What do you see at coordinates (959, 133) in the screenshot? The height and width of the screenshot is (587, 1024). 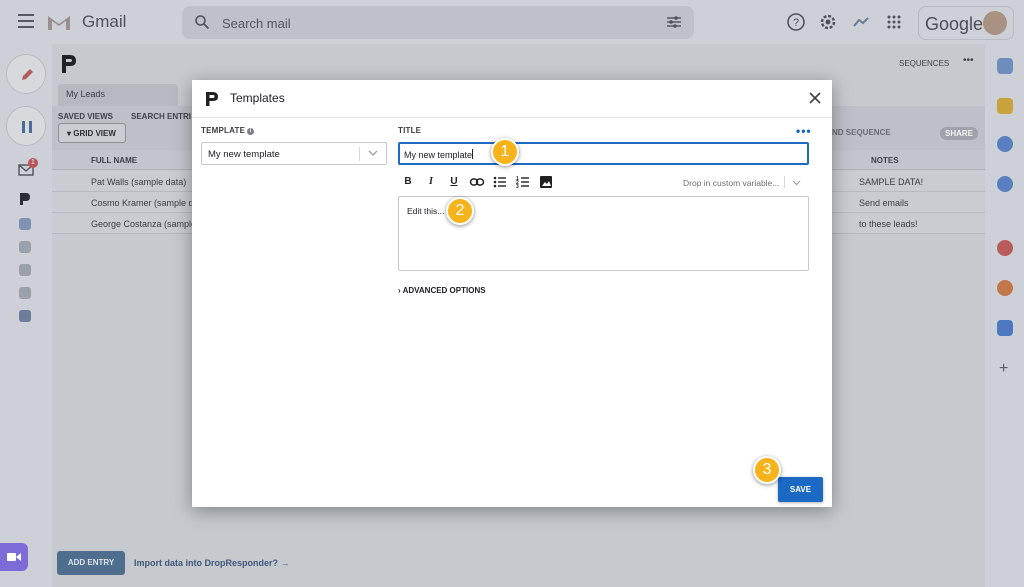 I see `share-button: SHARE` at bounding box center [959, 133].